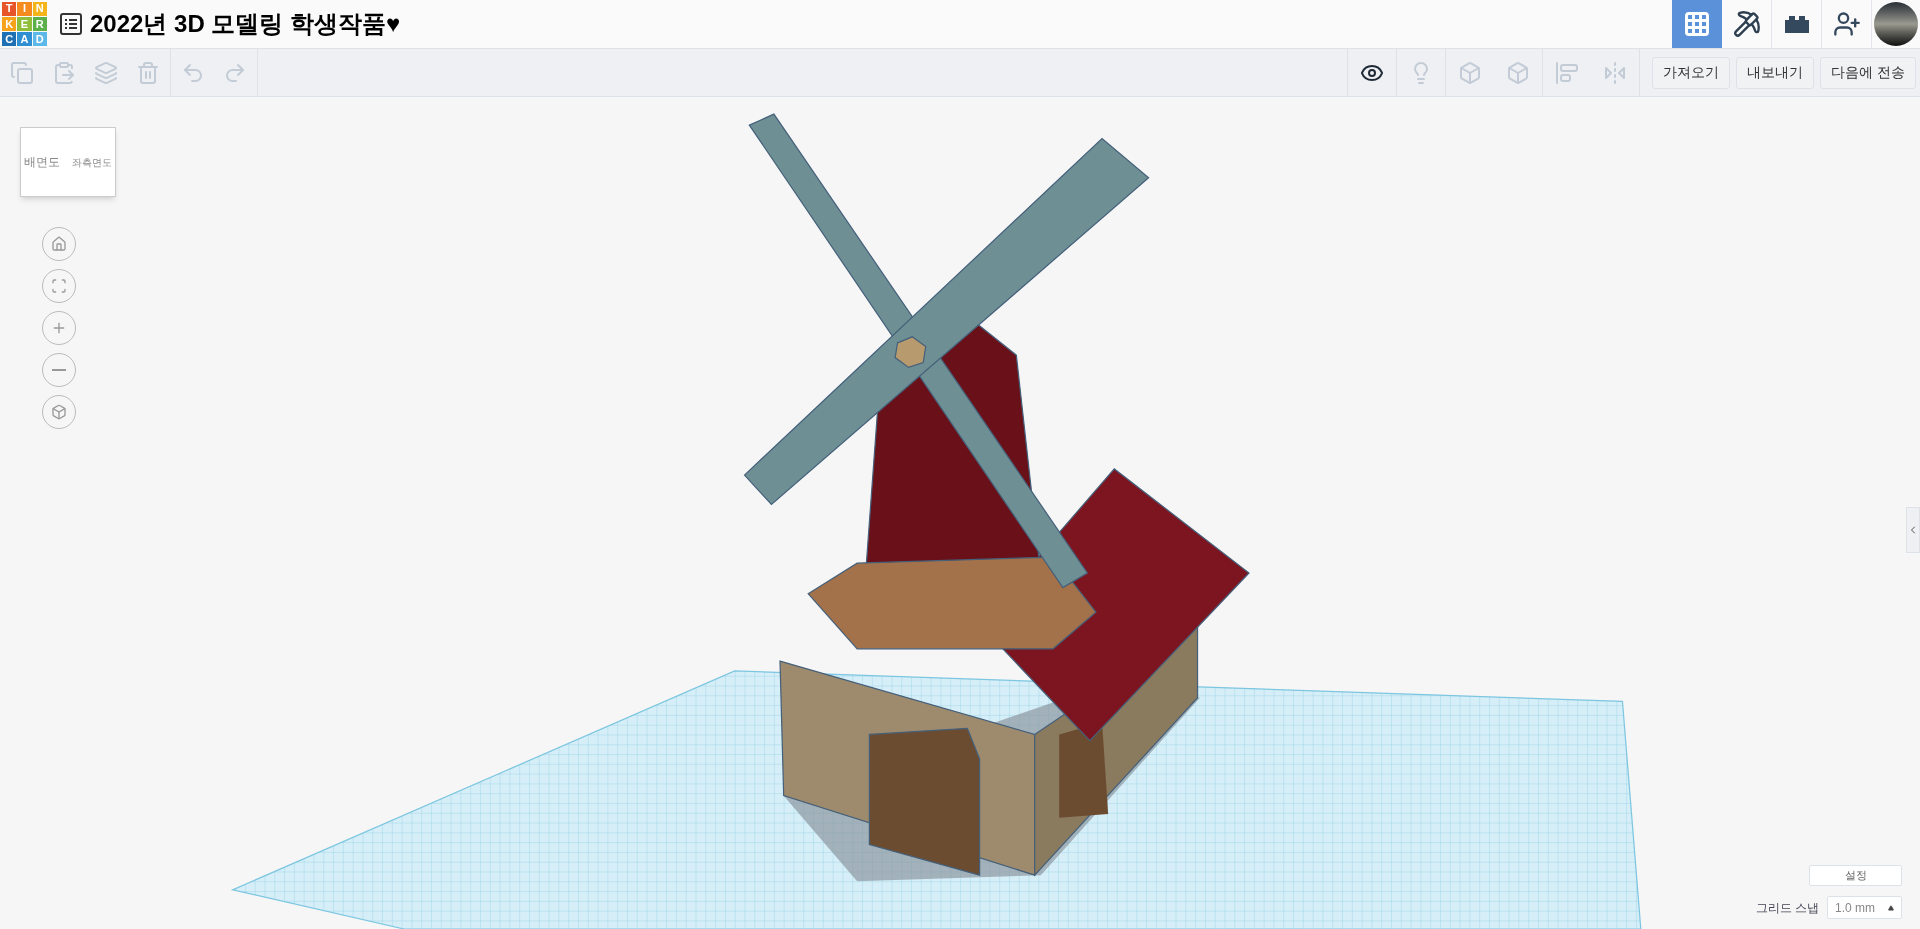 The height and width of the screenshot is (929, 1920). I want to click on logo-letter: D, so click(39, 39).